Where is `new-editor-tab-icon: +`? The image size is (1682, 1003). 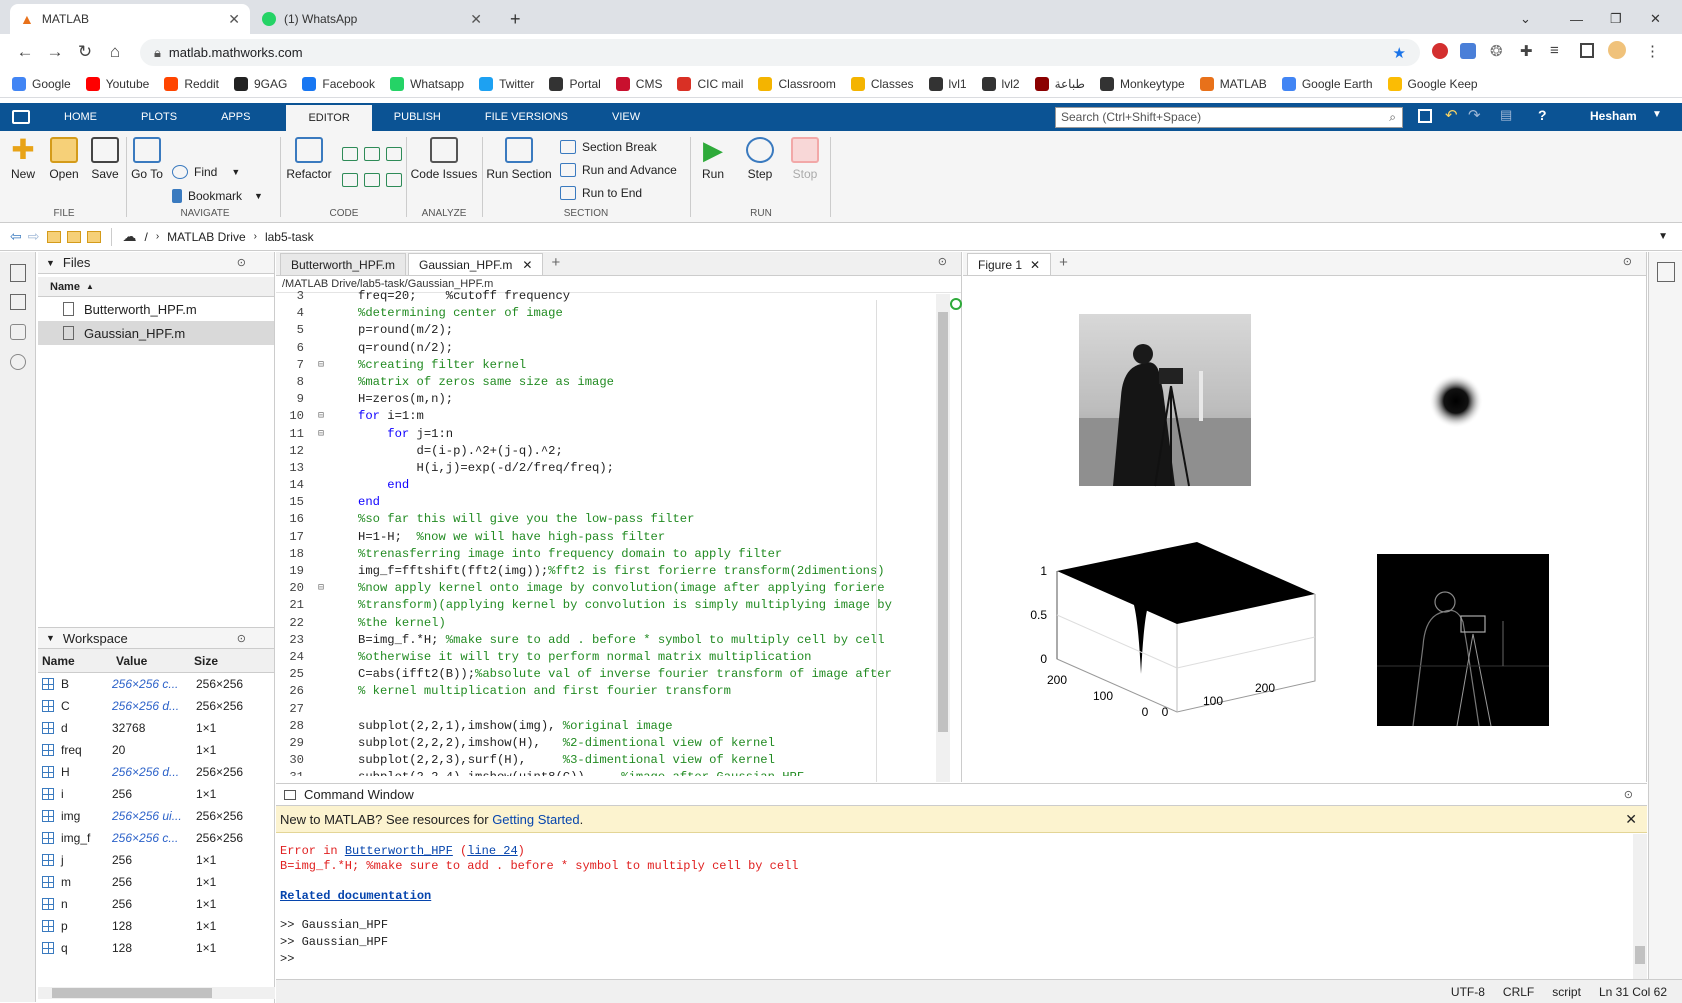 new-editor-tab-icon: + is located at coordinates (555, 262).